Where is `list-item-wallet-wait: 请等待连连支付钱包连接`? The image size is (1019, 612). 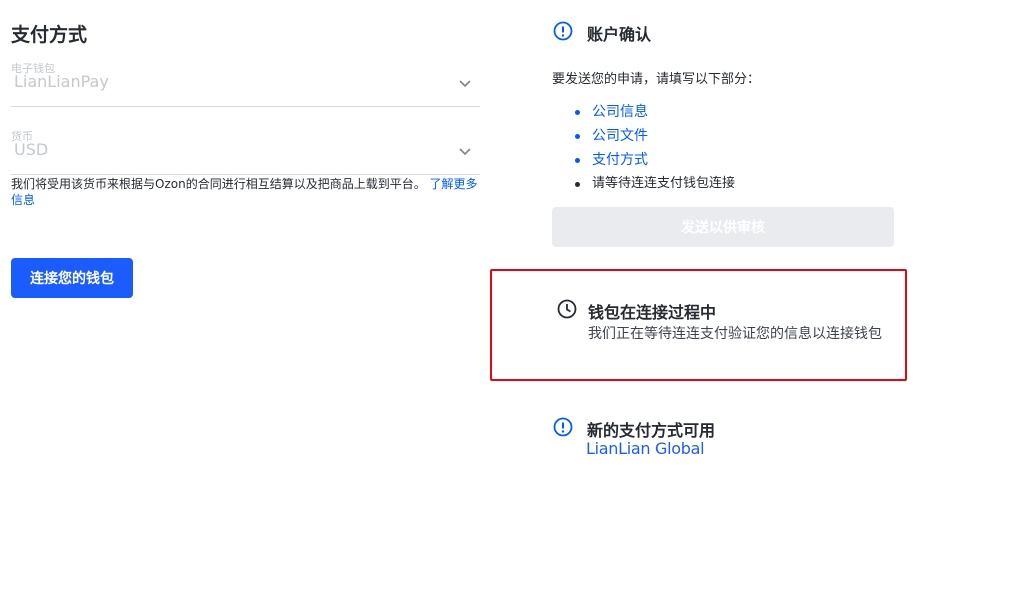
list-item-wallet-wait: 请等待连连支付钱包连接 is located at coordinates (643, 184).